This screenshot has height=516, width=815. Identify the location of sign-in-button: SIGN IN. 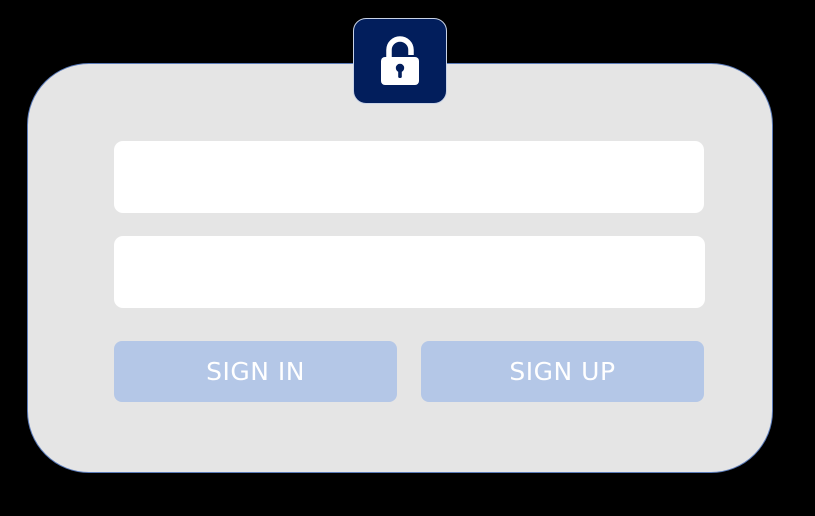
(255, 371).